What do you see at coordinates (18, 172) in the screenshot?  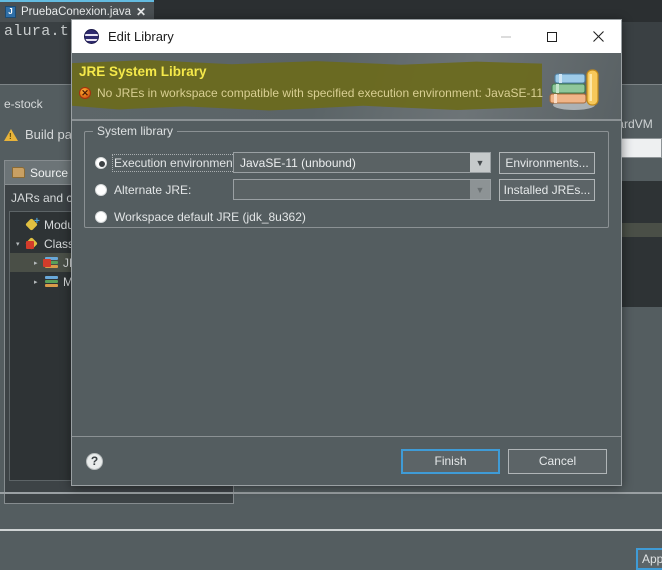 I see `folder-icon` at bounding box center [18, 172].